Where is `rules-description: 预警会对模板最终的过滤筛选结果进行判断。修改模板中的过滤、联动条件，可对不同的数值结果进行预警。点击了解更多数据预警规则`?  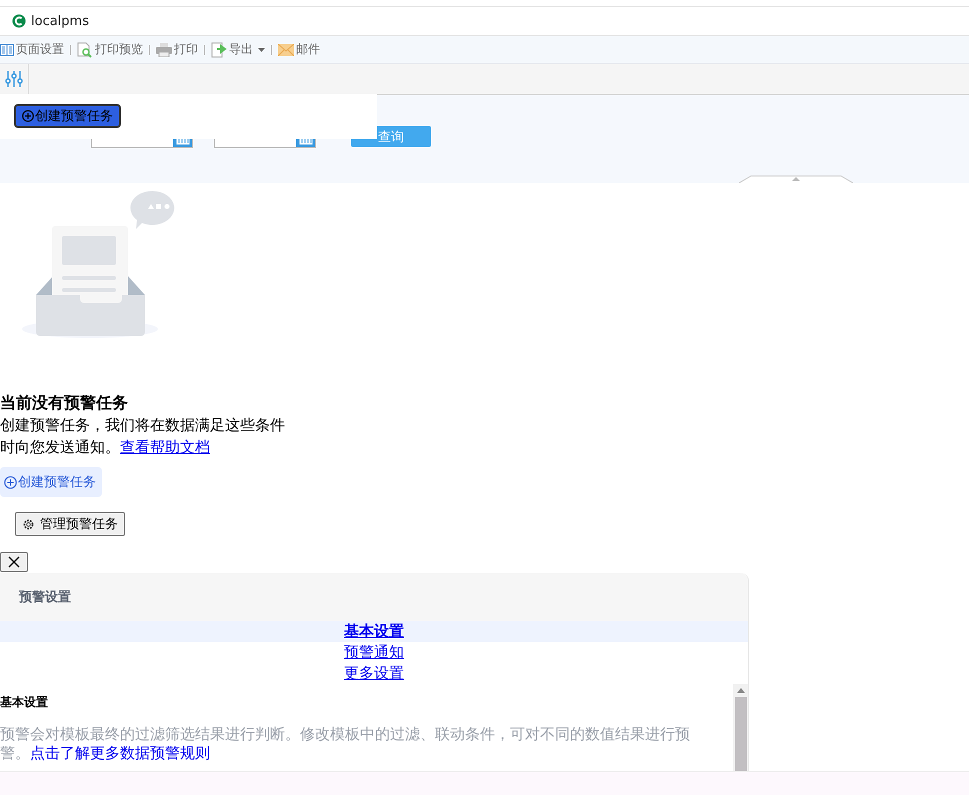 rules-description: 预警会对模板最终的过滤筛选结果进行判断。修改模板中的过滤、联动条件，可对不同的数值结果进行预警。点击了解更多数据预警规则 is located at coordinates (345, 744).